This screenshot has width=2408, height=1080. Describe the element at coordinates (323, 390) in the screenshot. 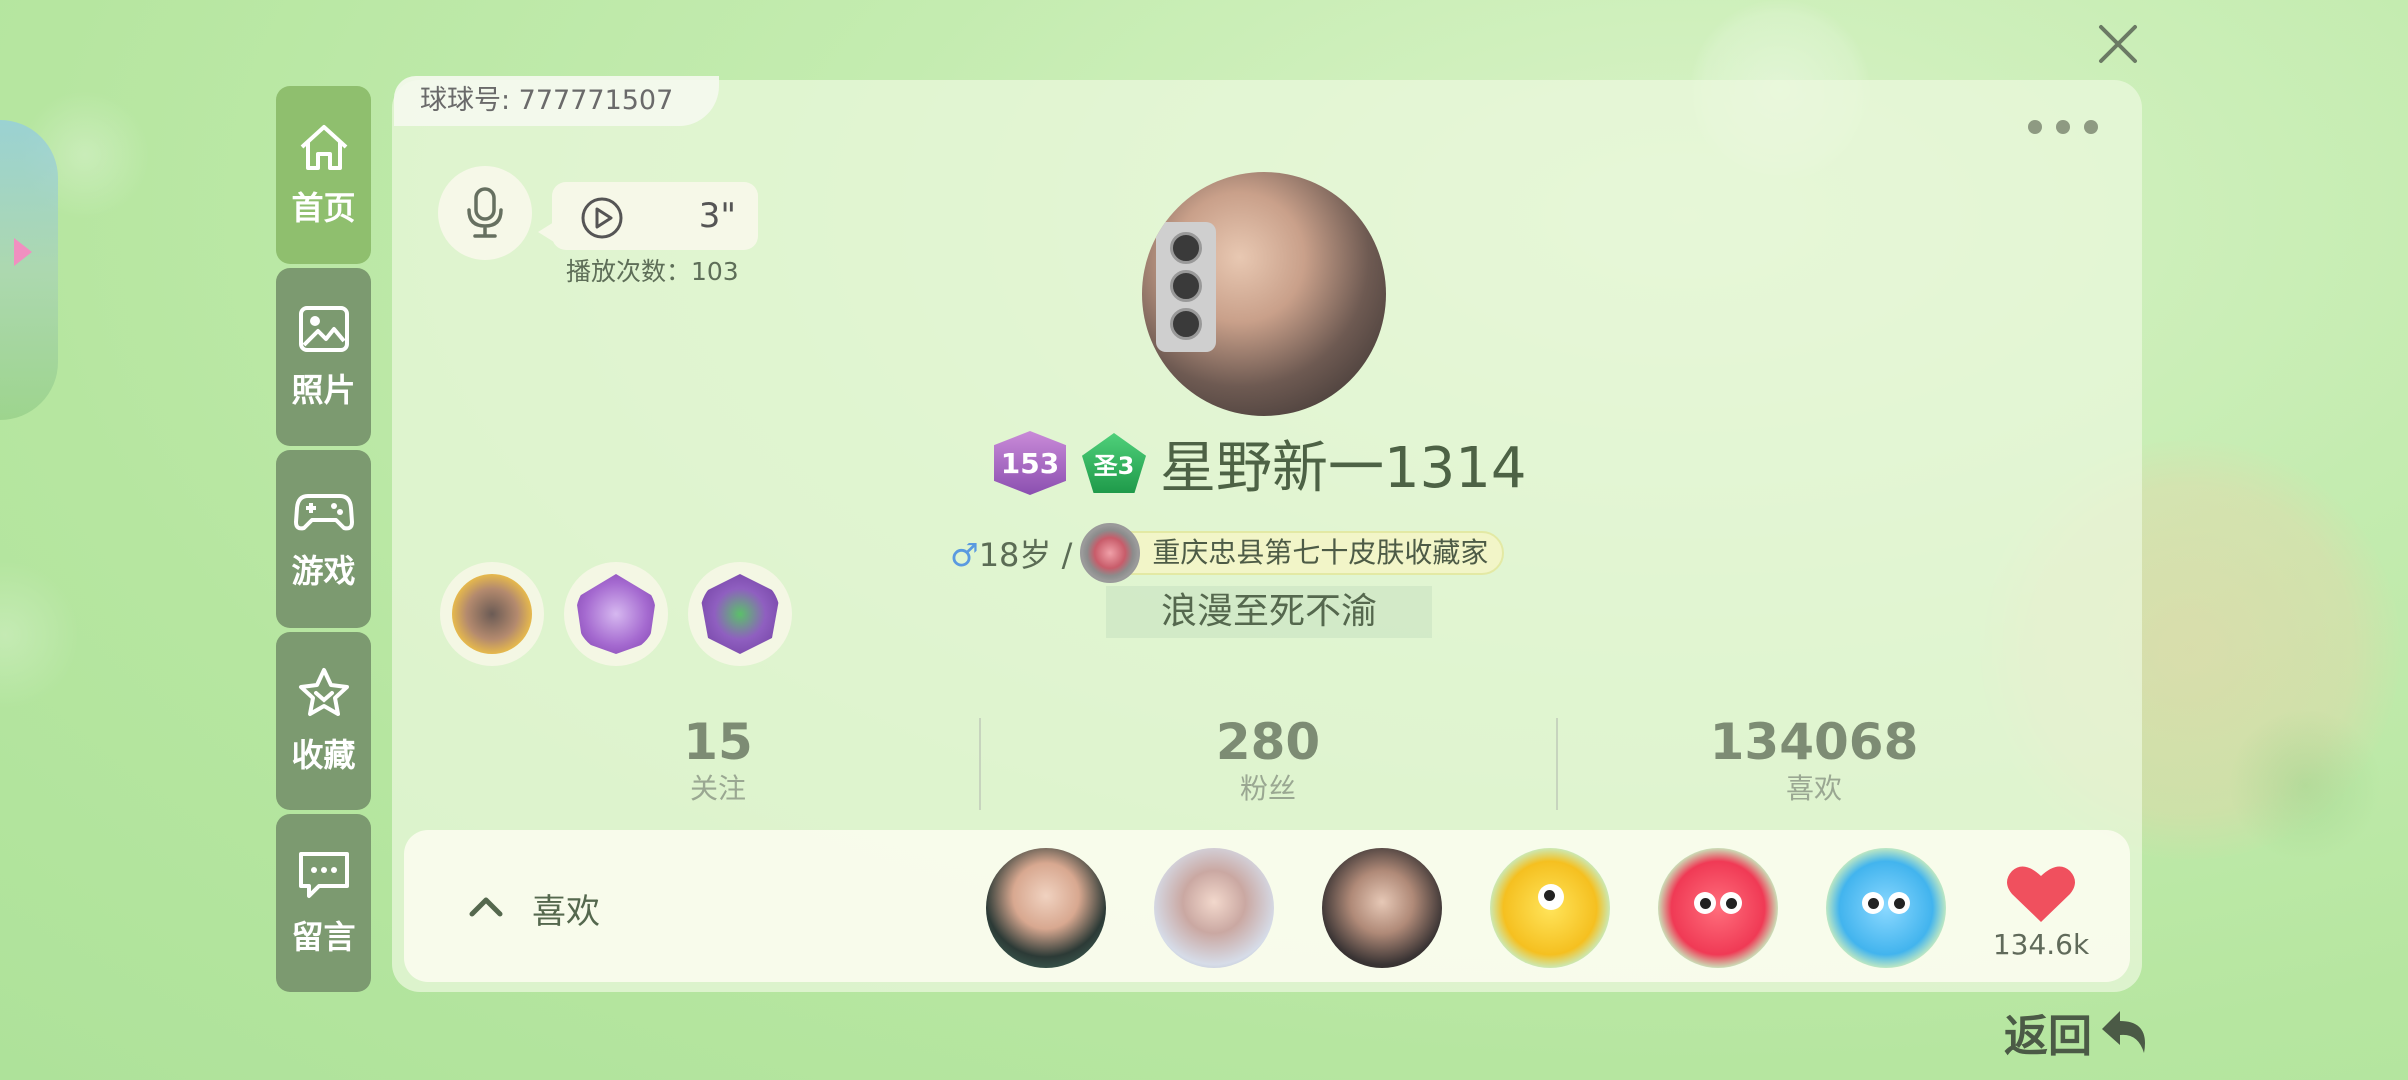

I see `sidebar-item-label: 照片` at that location.